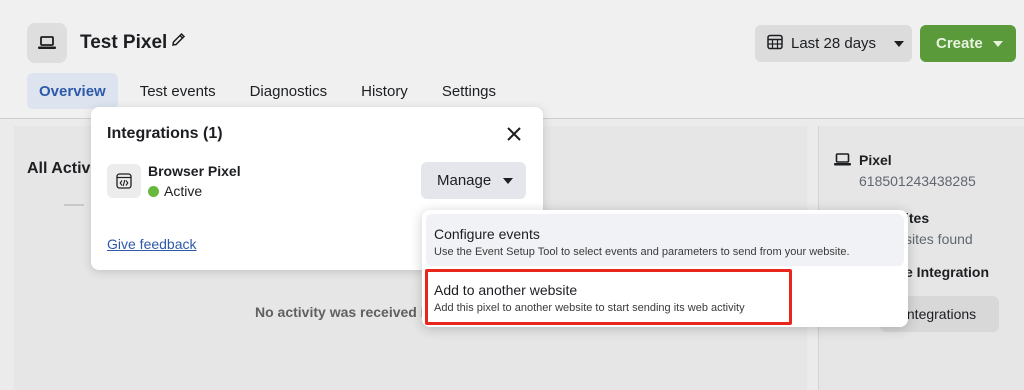 This screenshot has width=1024, height=390. I want to click on menu-item-label: Configure events, so click(487, 234).